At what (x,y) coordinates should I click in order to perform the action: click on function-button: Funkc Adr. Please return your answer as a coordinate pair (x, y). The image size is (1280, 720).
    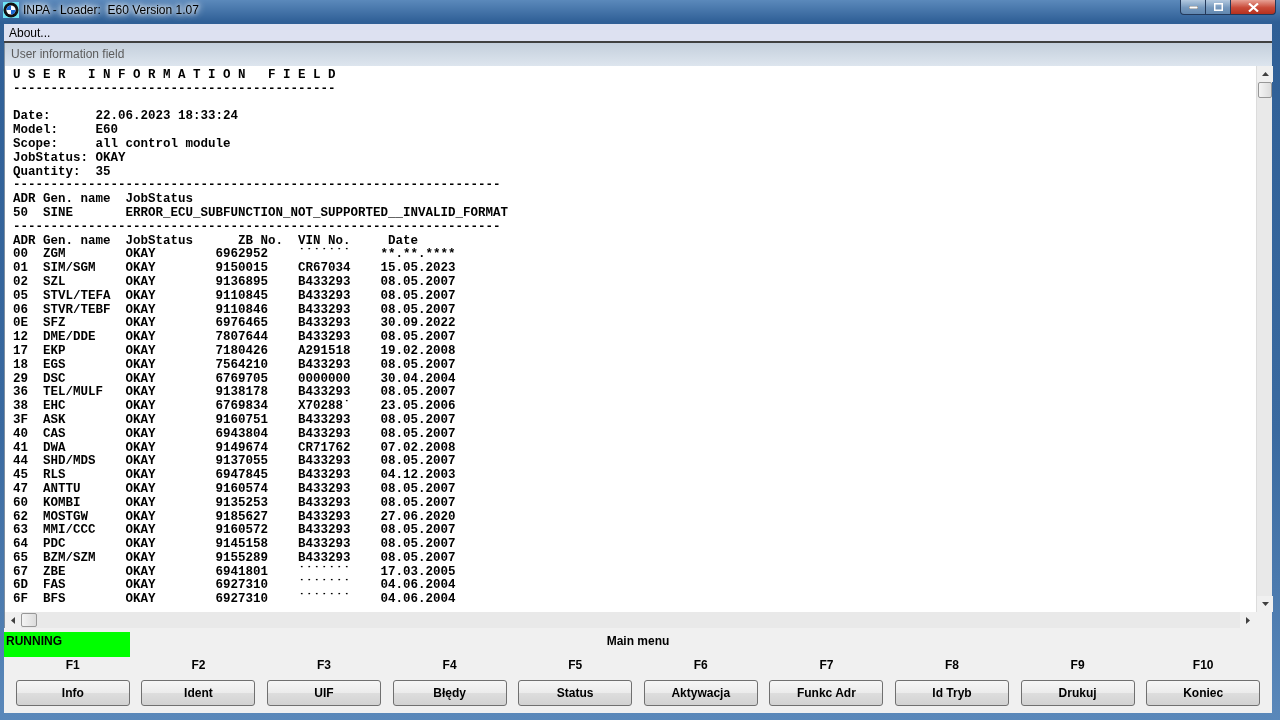
    Looking at the image, I should click on (826, 693).